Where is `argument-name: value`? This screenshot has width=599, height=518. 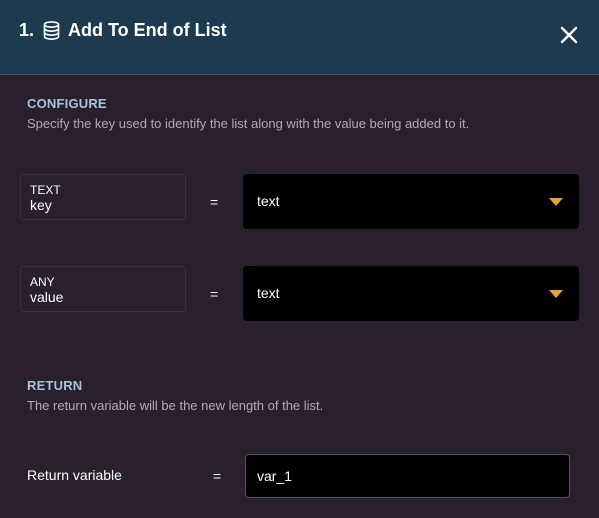 argument-name: value is located at coordinates (47, 297).